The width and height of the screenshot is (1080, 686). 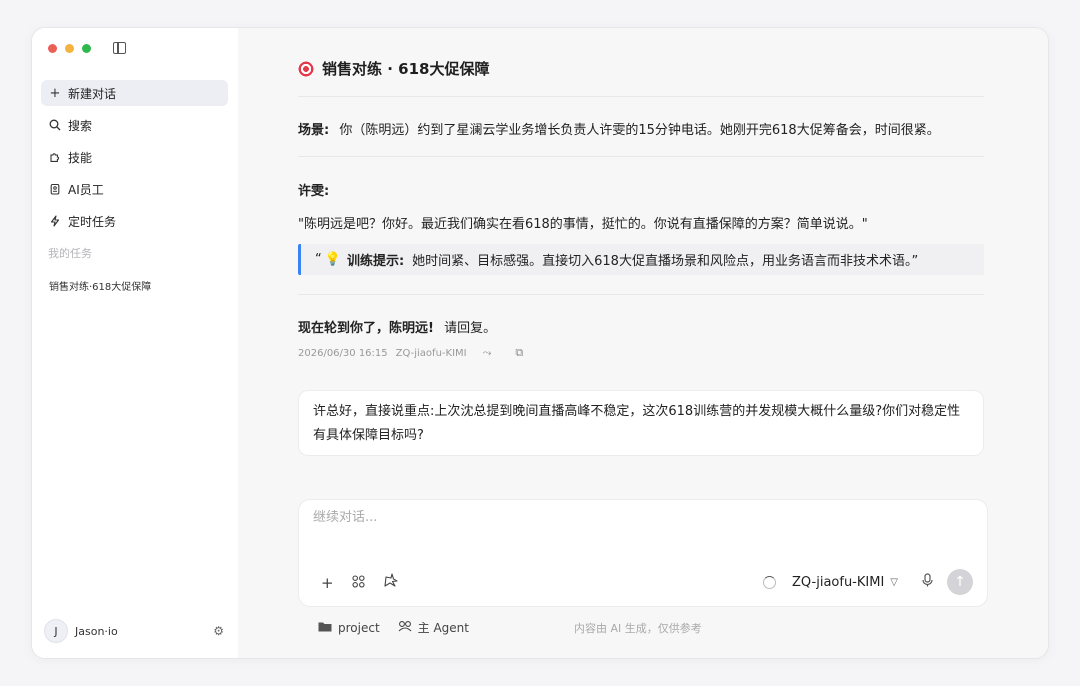 What do you see at coordinates (134, 221) in the screenshot?
I see `sidebar-item-scheduled-tasks: 定时任务` at bounding box center [134, 221].